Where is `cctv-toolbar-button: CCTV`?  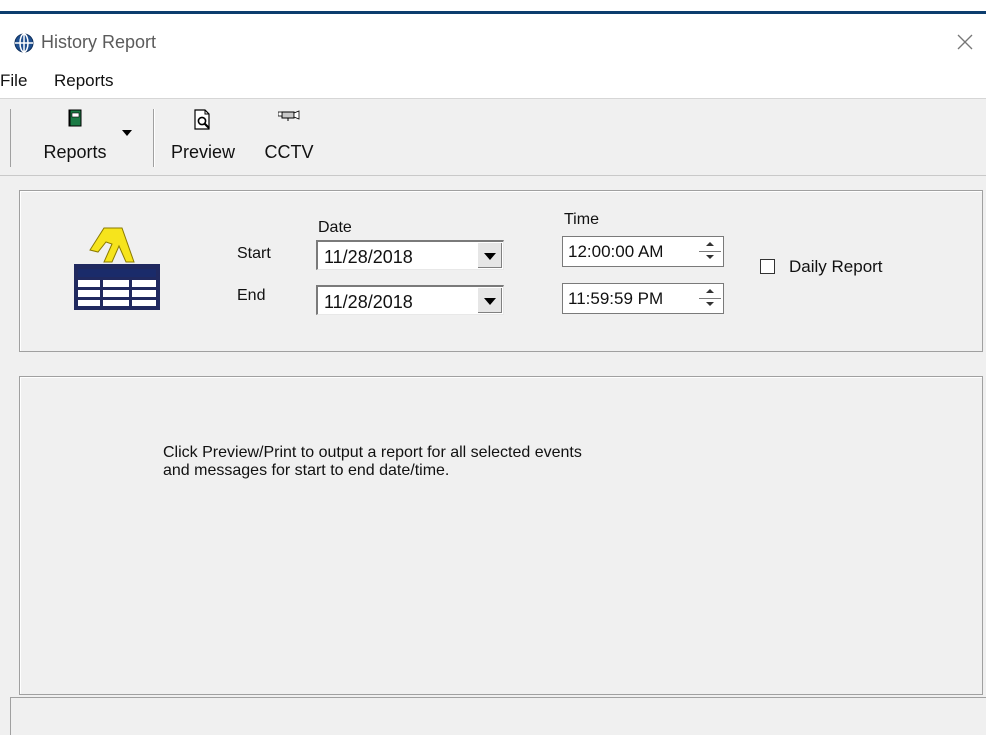
cctv-toolbar-button: CCTV is located at coordinates (289, 137).